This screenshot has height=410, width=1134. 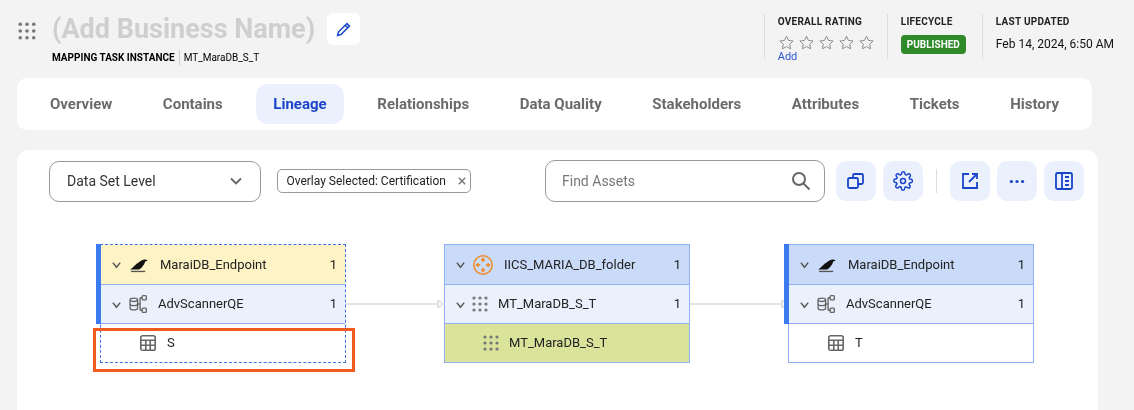 What do you see at coordinates (366, 181) in the screenshot?
I see `overlay-chip-label: Overlay Selected: Certification` at bounding box center [366, 181].